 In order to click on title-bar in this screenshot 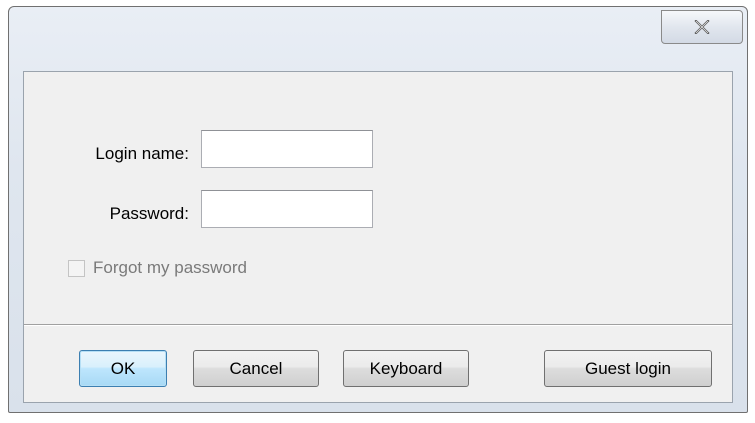, I will do `click(378, 37)`.